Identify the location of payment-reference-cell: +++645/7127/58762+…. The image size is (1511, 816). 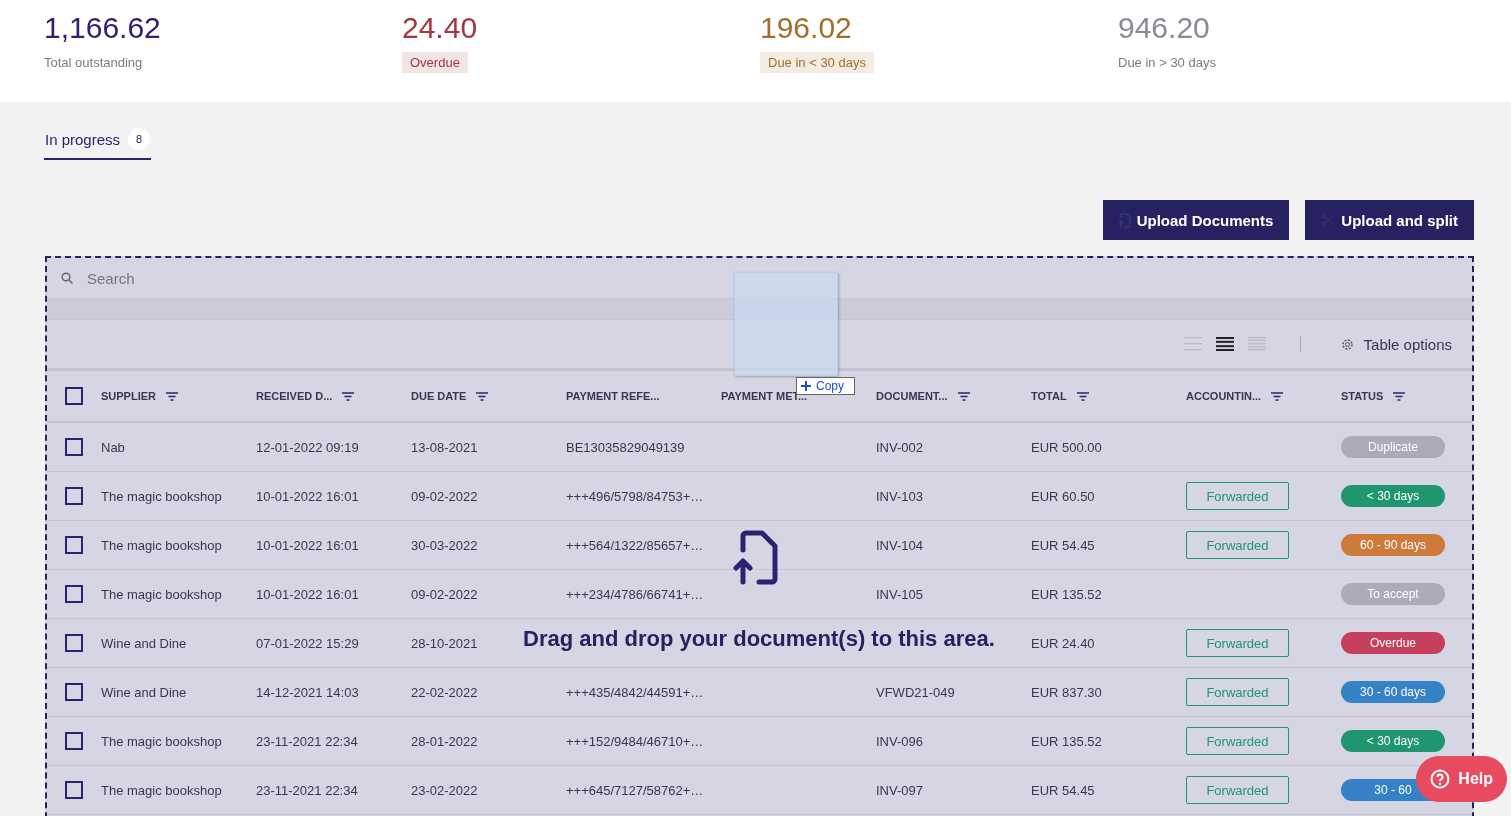
(635, 790).